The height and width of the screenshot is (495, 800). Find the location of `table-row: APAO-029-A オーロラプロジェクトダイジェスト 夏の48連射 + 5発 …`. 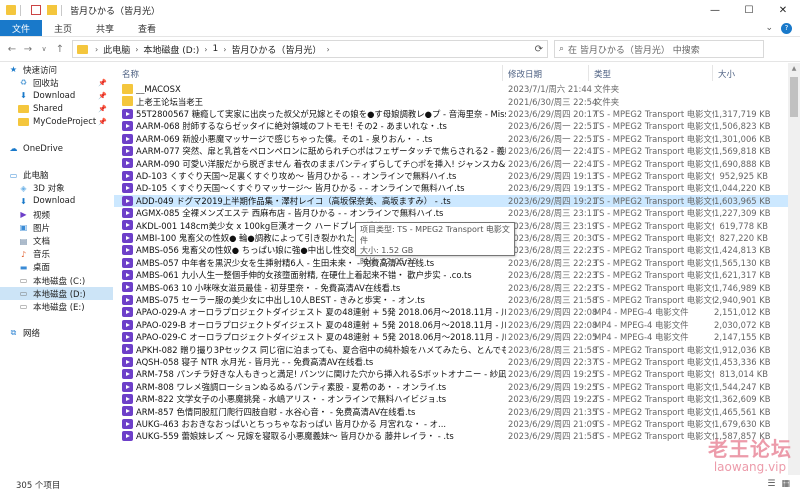

table-row: APAO-029-A オーロラプロジェクトダイジェスト 夏の48連射 + 5発 … is located at coordinates (457, 312).